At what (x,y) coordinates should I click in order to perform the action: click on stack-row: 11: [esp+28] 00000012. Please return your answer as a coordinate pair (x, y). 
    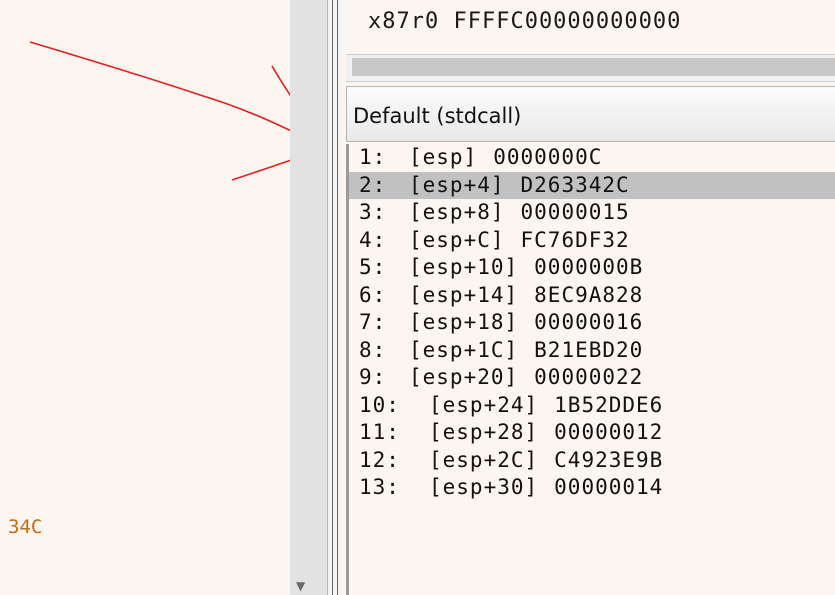
    Looking at the image, I should click on (592, 433).